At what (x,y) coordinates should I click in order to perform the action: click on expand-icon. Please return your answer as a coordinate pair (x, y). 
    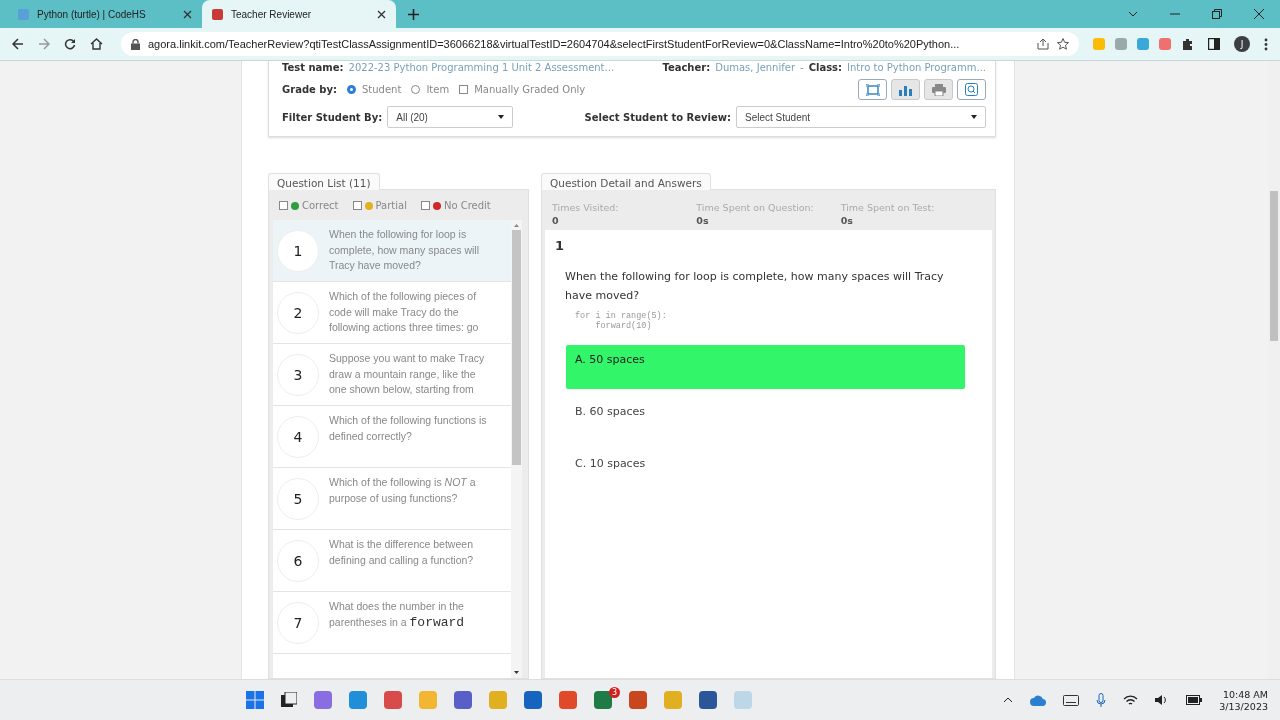
    Looking at the image, I should click on (872, 89).